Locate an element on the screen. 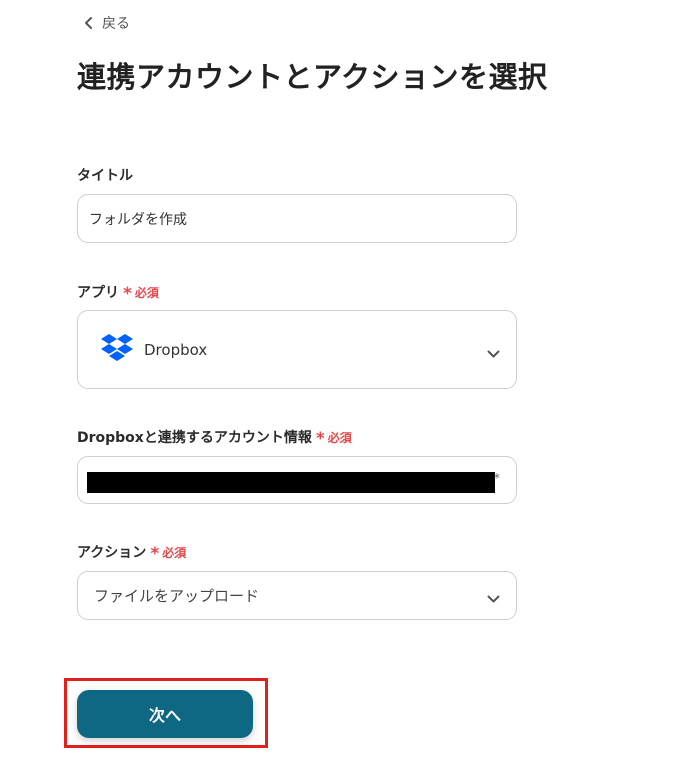 This screenshot has height=779, width=679. title-field-label: タイトル is located at coordinates (105, 175).